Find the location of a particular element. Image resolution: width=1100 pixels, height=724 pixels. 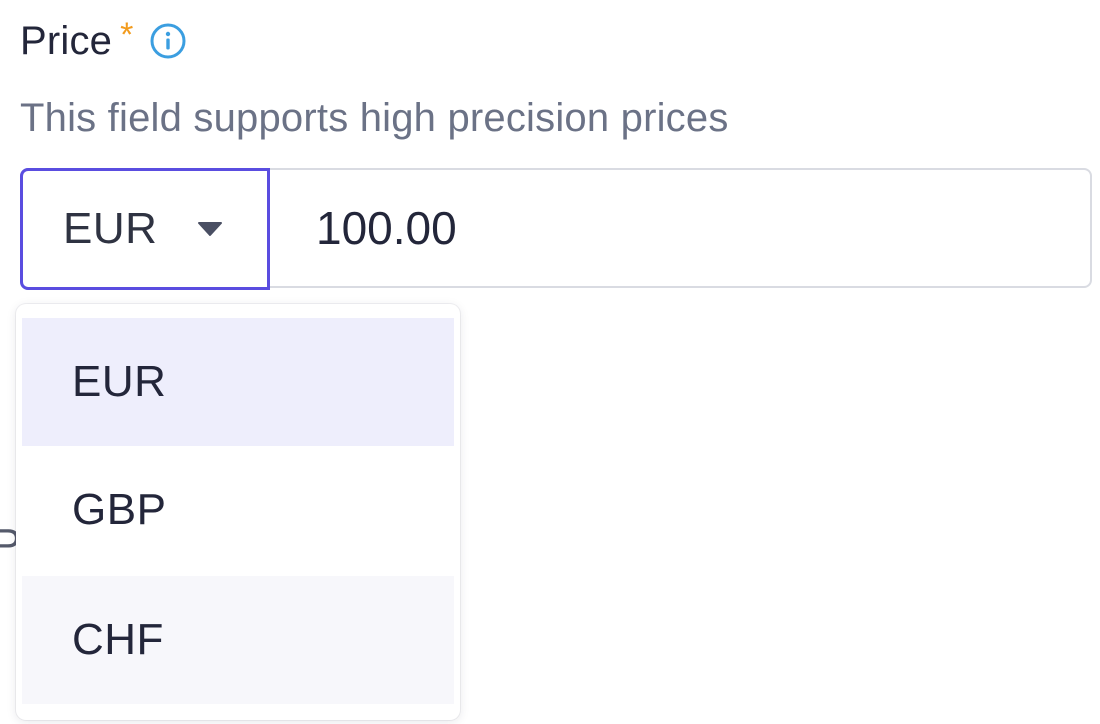

currency-selected-value: EUR is located at coordinates (110, 228).